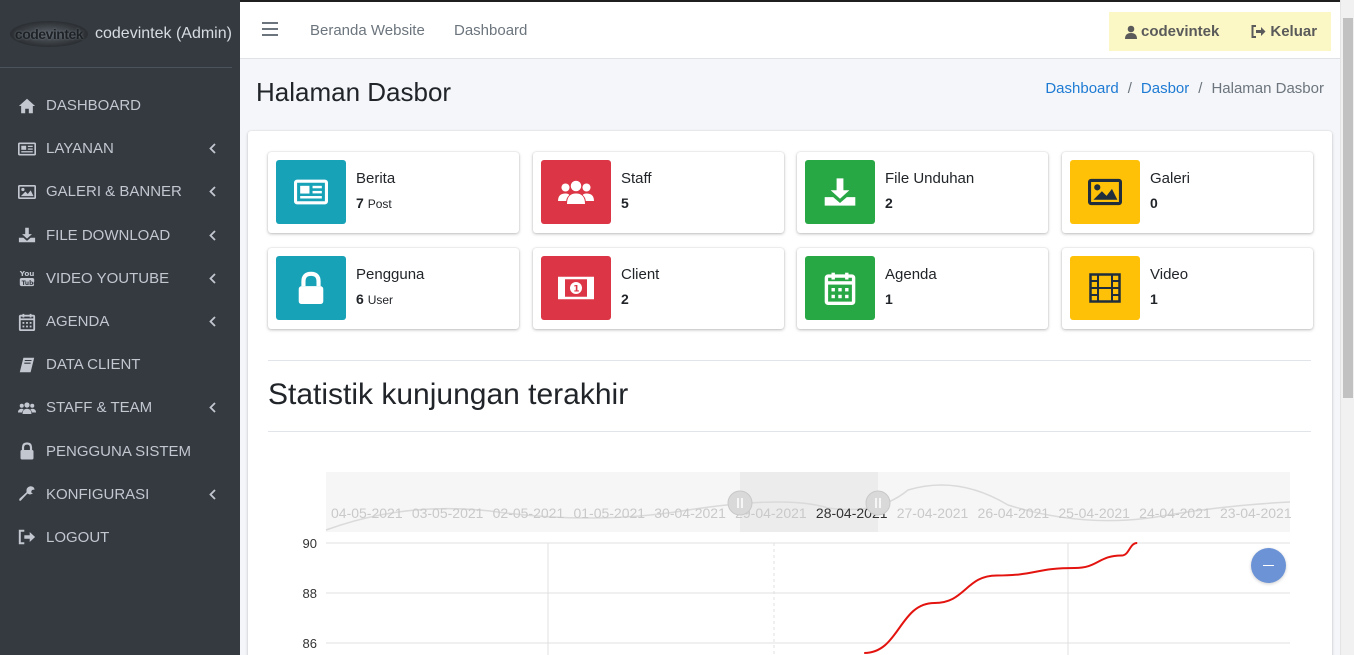  Describe the element at coordinates (120, 105) in the screenshot. I see `sidebar-item-dashboard: DASHBOARD` at that location.